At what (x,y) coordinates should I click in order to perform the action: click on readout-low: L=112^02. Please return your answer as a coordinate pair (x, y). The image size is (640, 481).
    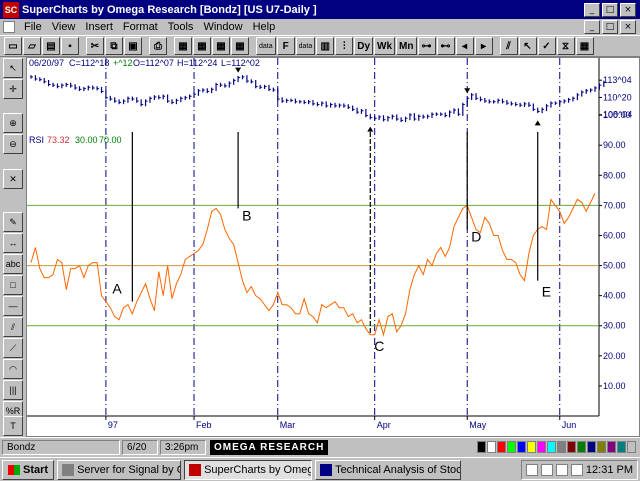
    Looking at the image, I should click on (240, 63).